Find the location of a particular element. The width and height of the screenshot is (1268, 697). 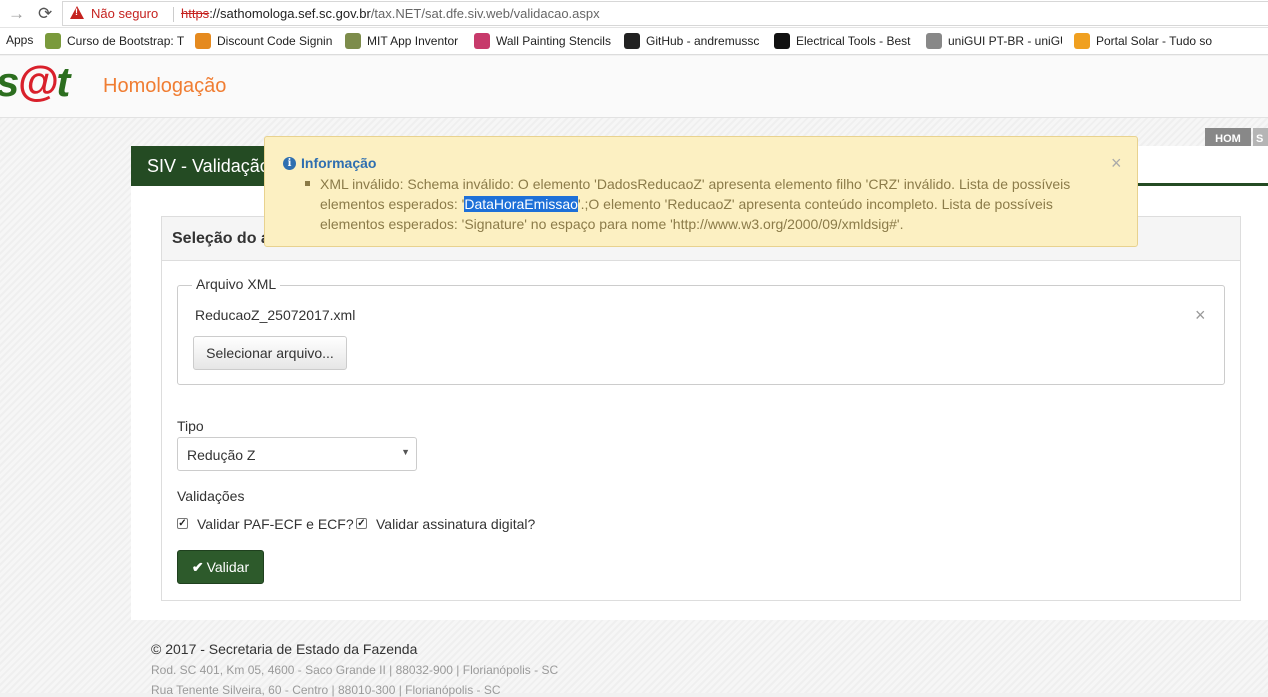

url-path: /tax.NET/sat.dfe.siv.web/validacao.aspx is located at coordinates (485, 13).